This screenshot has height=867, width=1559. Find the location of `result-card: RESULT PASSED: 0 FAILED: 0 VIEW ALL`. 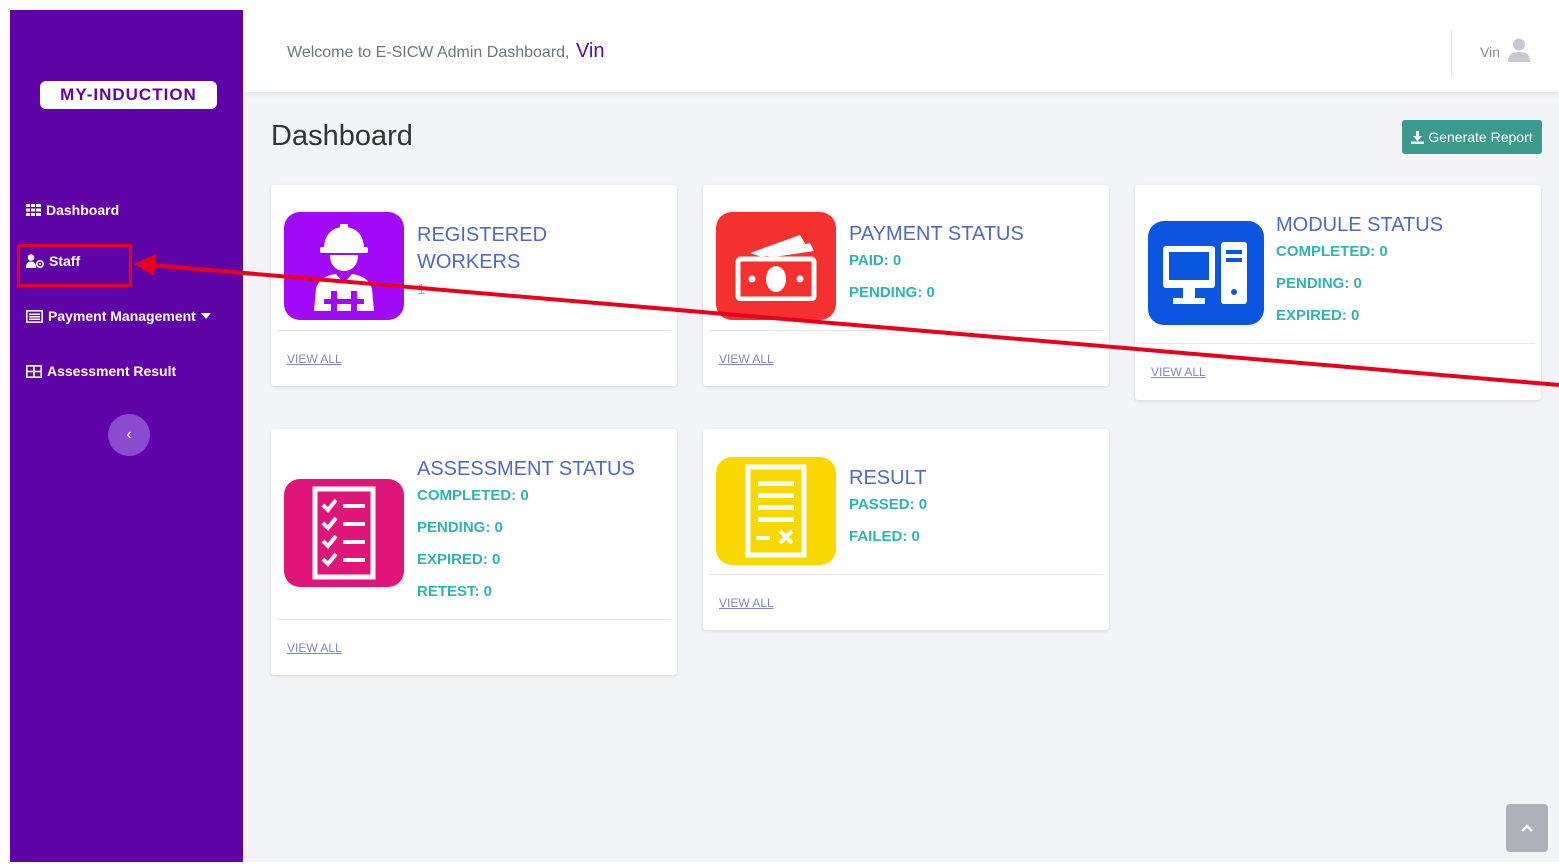

result-card: RESULT PASSED: 0 FAILED: 0 VIEW ALL is located at coordinates (906, 529).